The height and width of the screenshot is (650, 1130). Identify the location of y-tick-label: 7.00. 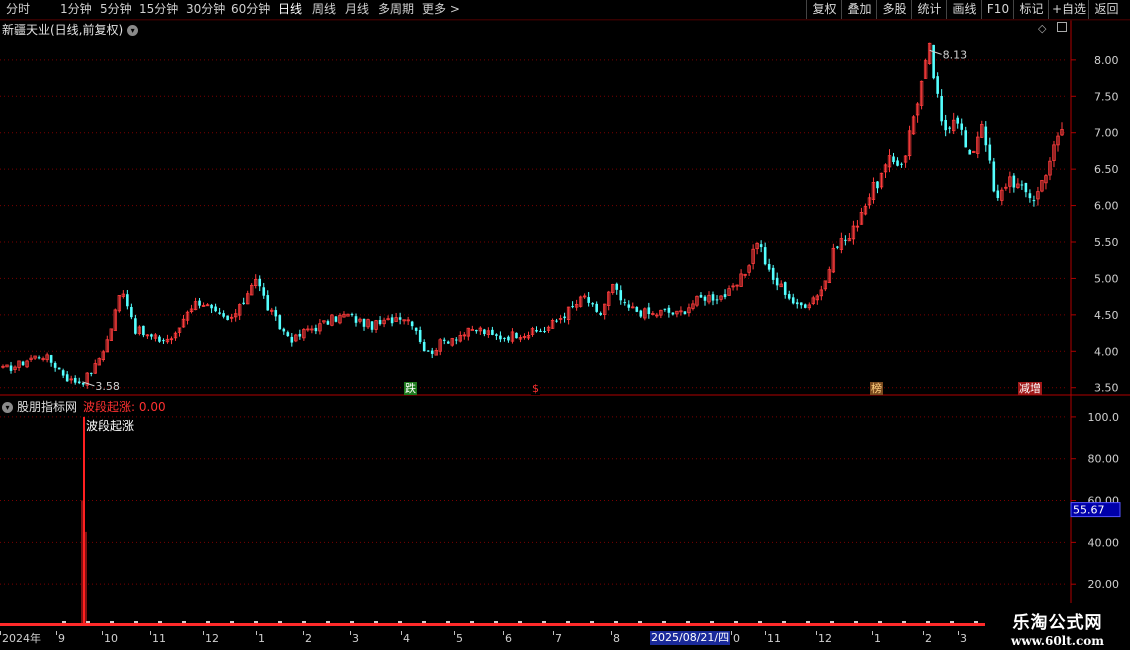
(1106, 133).